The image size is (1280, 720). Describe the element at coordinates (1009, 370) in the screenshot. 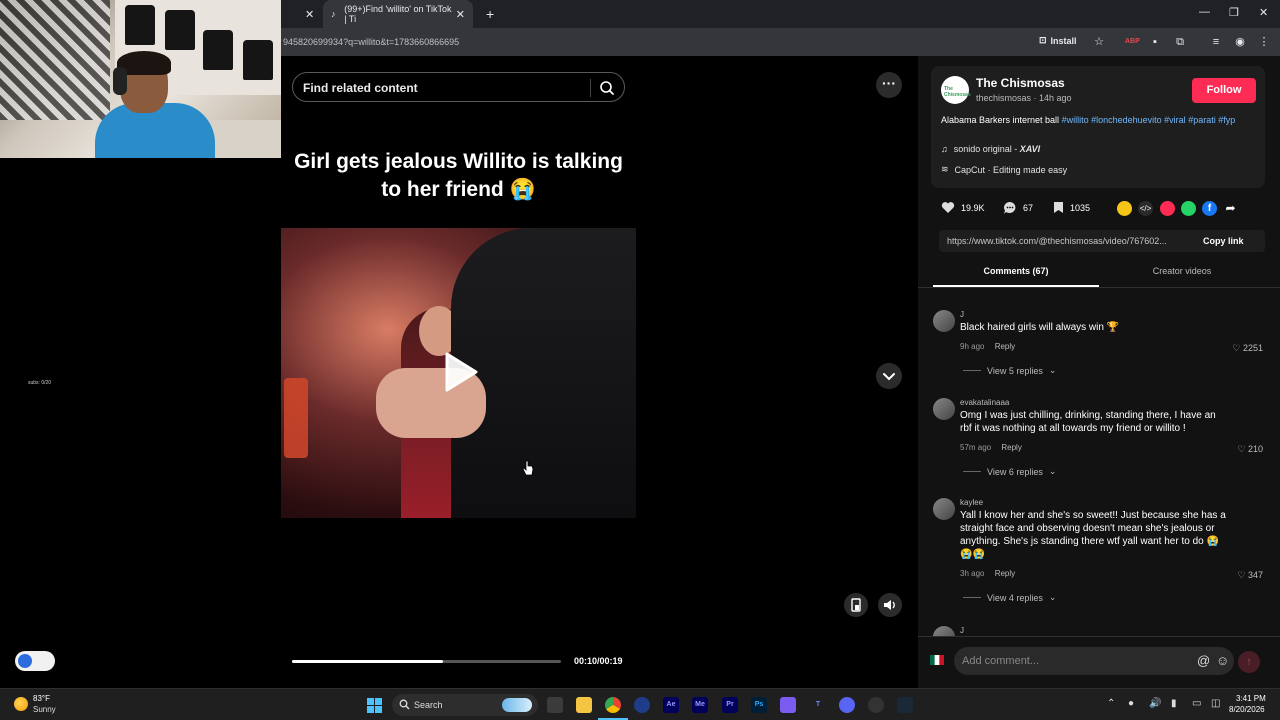

I see `view-replies-button: View 5 replies ⌄` at that location.